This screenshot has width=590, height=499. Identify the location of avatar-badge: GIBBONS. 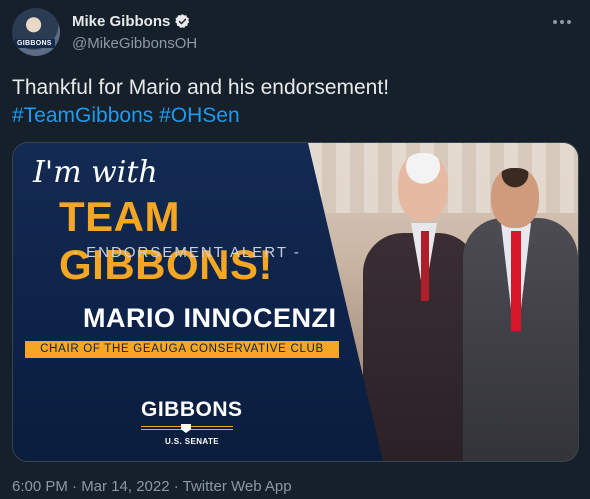
(34, 43).